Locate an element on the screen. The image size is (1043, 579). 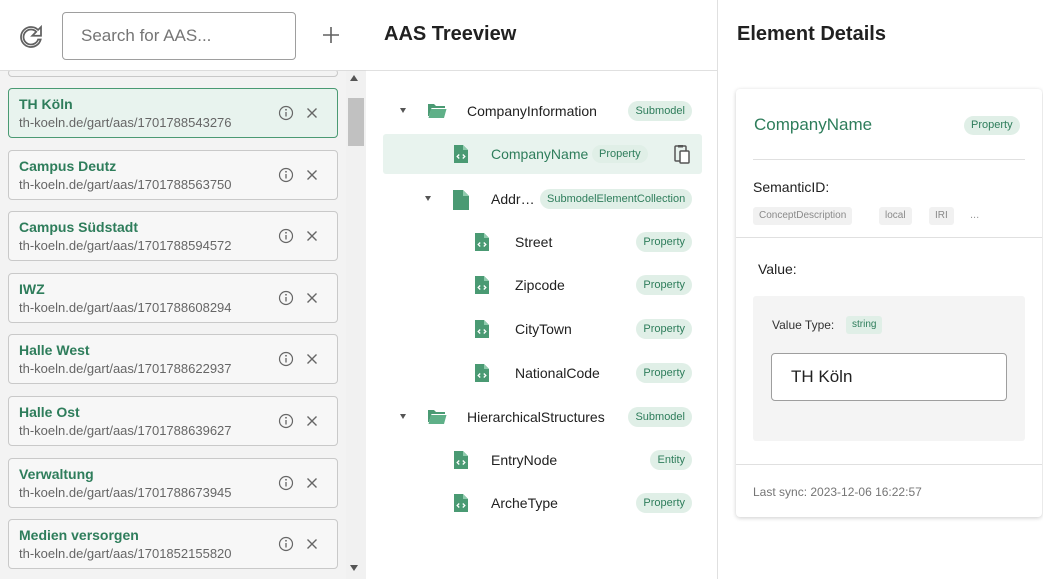
tree-node-label: NationalCode is located at coordinates (557, 373).